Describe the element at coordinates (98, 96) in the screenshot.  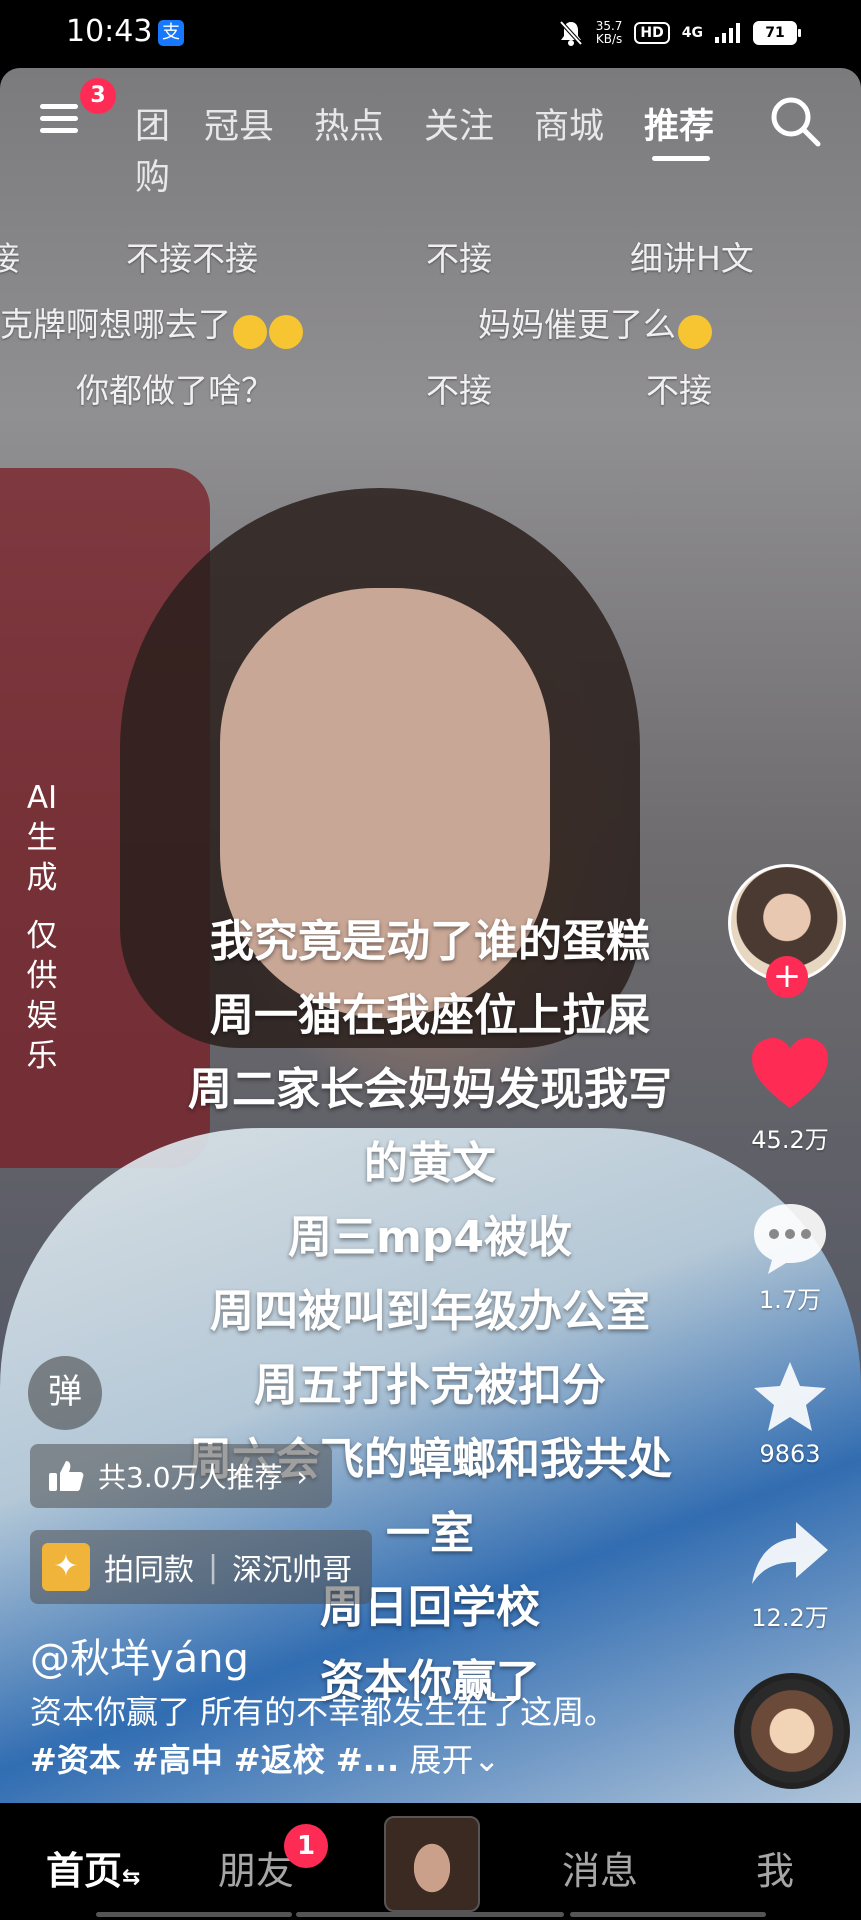
I see `menu-badge: 3` at that location.